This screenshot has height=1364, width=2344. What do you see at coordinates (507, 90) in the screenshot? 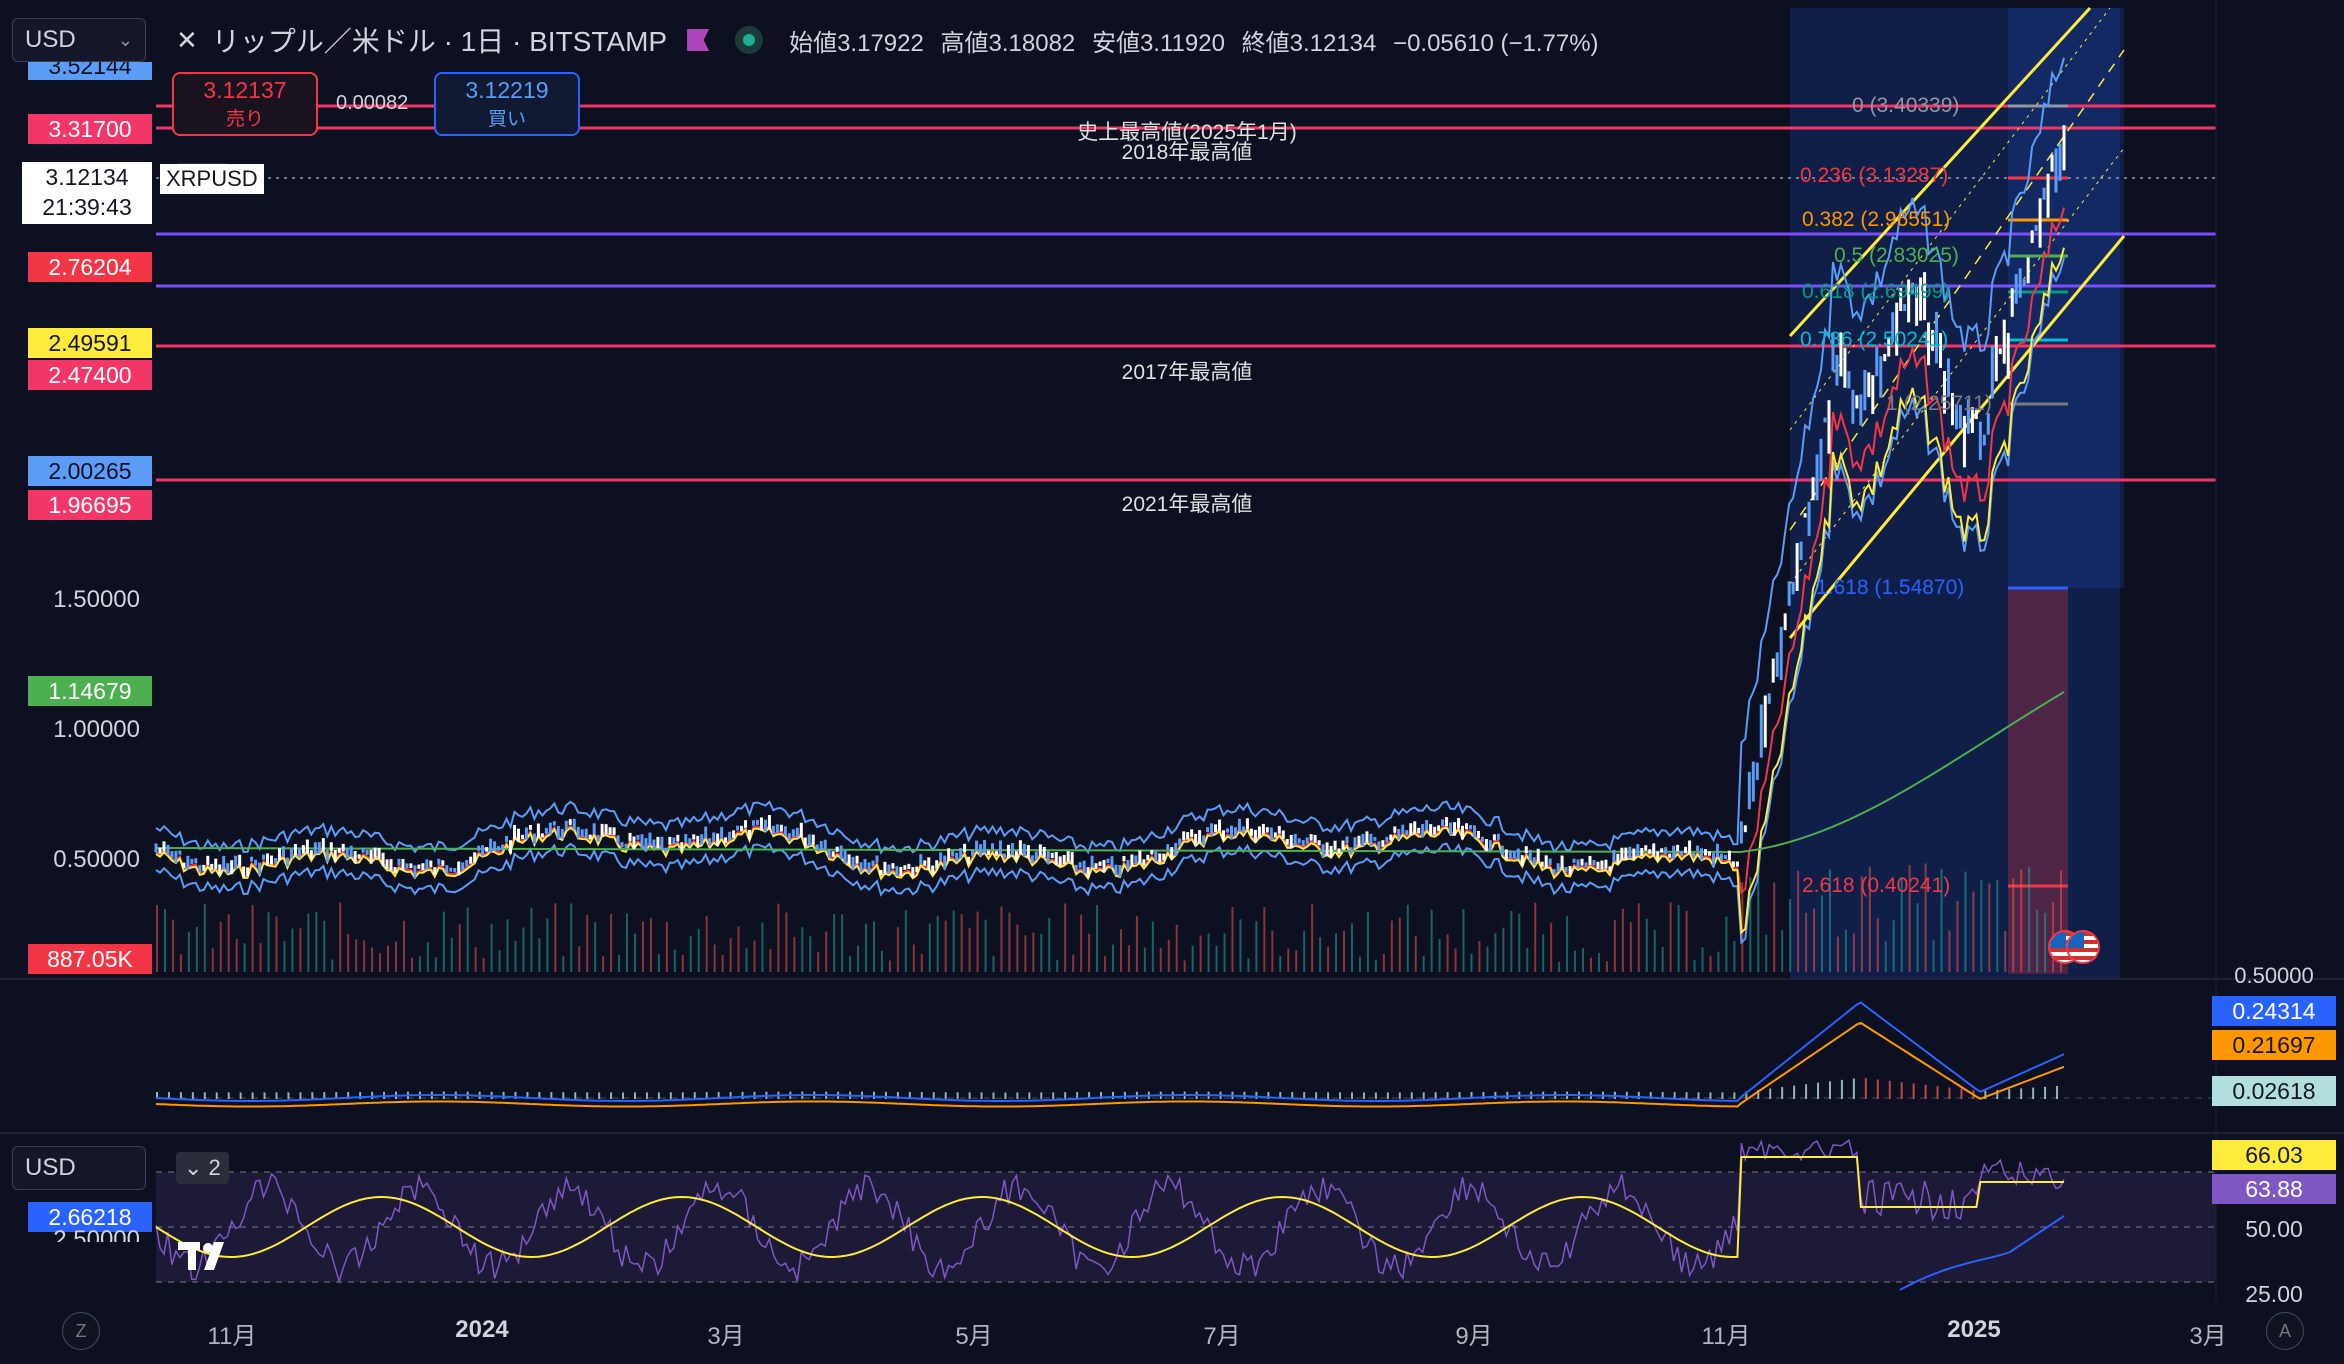
I see `buy-price: 3.12219` at bounding box center [507, 90].